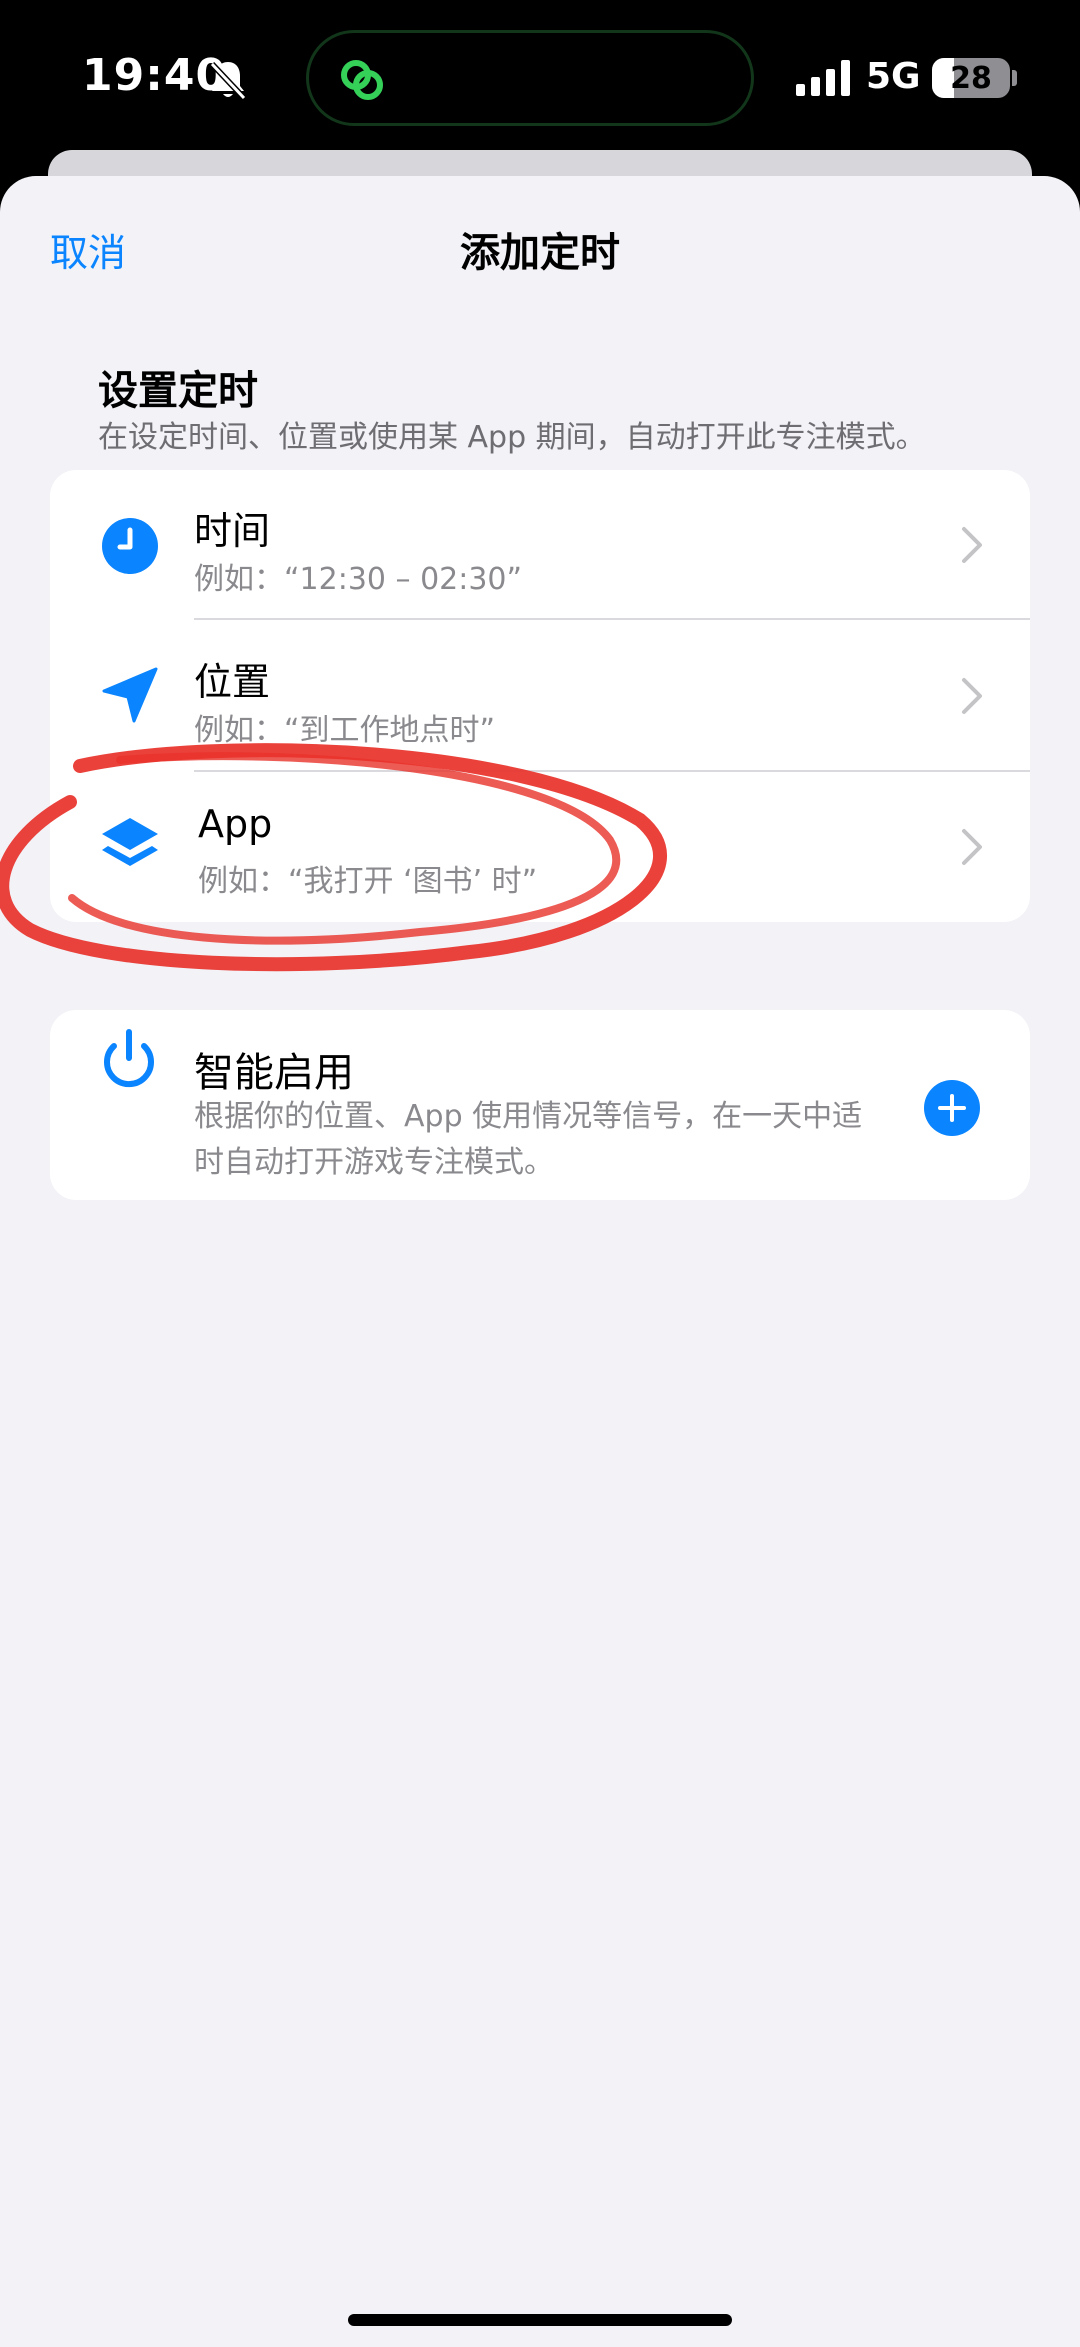  Describe the element at coordinates (130, 842) in the screenshot. I see `app-layers-icon` at that location.